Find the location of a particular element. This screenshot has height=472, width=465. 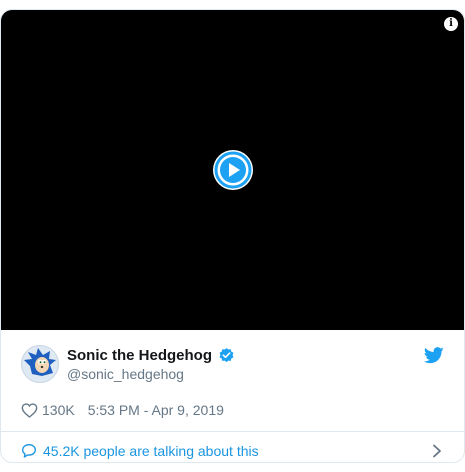

play-icon is located at coordinates (233, 170).